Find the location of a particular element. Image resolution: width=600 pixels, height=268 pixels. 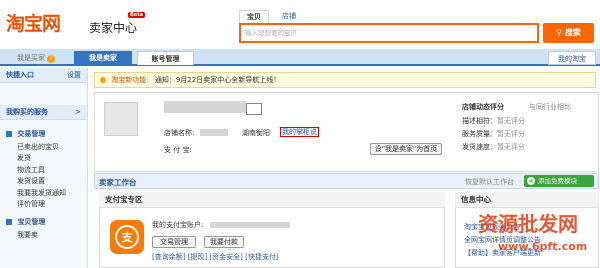

help-icon: ? is located at coordinates (51, 59).